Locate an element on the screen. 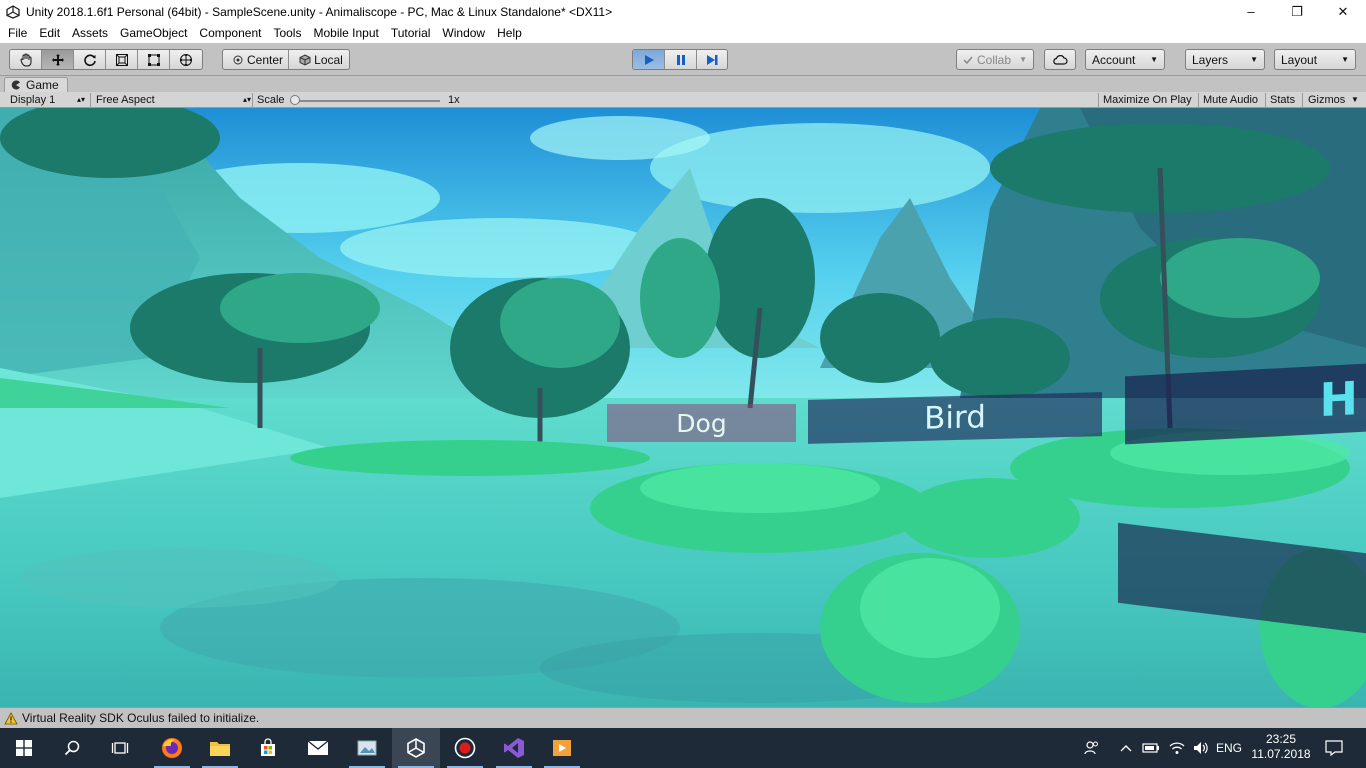 Image resolution: width=1366 pixels, height=768 pixels. volume-button is located at coordinates (1201, 748).